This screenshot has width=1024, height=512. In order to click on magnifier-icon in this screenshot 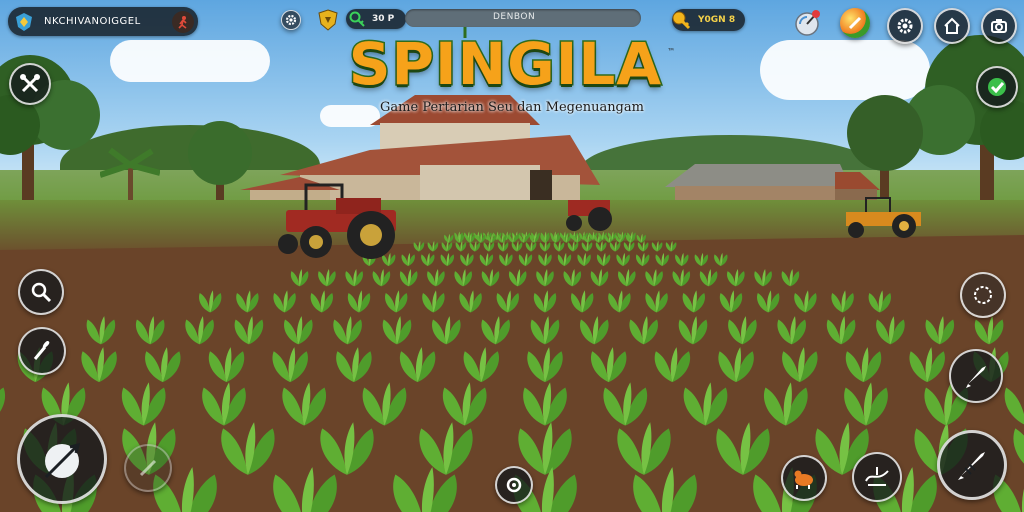, I will do `click(41, 292)`.